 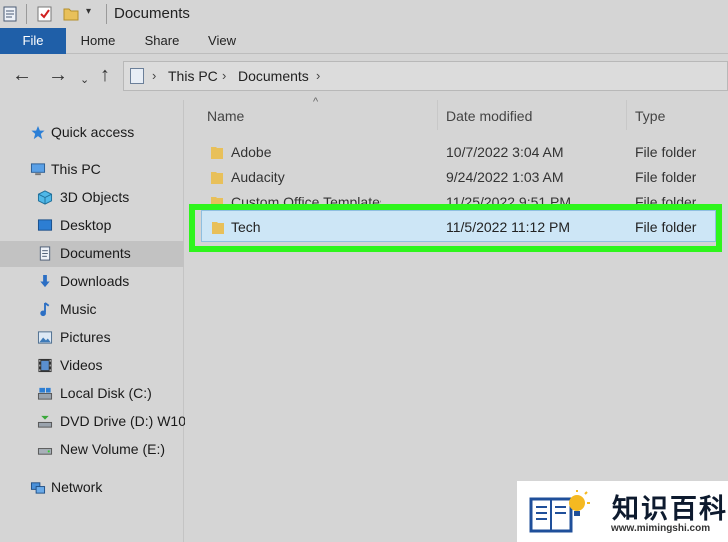 What do you see at coordinates (105, 75) in the screenshot?
I see `up-arrow-icon: ↑` at bounding box center [105, 75].